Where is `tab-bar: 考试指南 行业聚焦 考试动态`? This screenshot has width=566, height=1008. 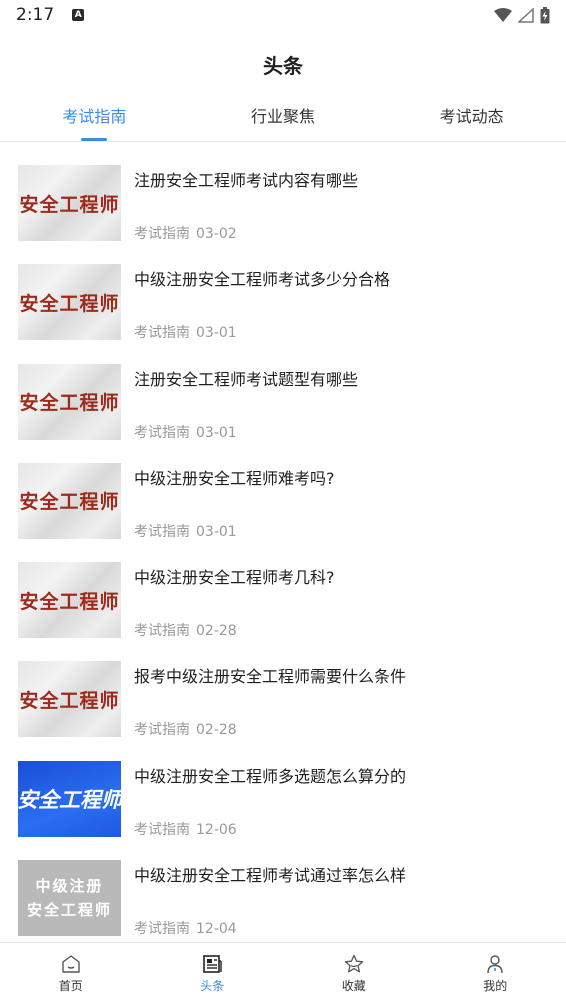 tab-bar: 考试指南 行业聚焦 考试动态 is located at coordinates (283, 119).